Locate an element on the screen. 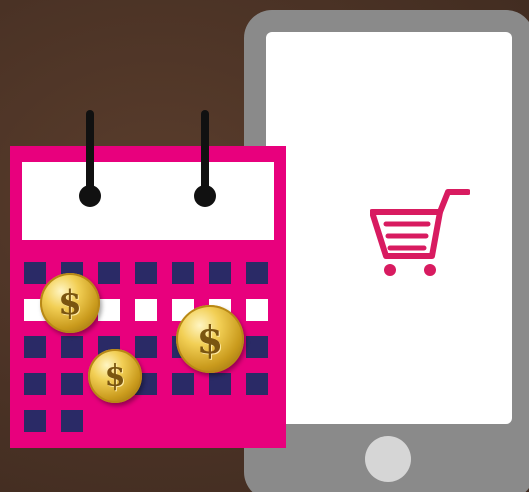 The image size is (529, 492). calendar-ring-left is located at coordinates (90, 150).